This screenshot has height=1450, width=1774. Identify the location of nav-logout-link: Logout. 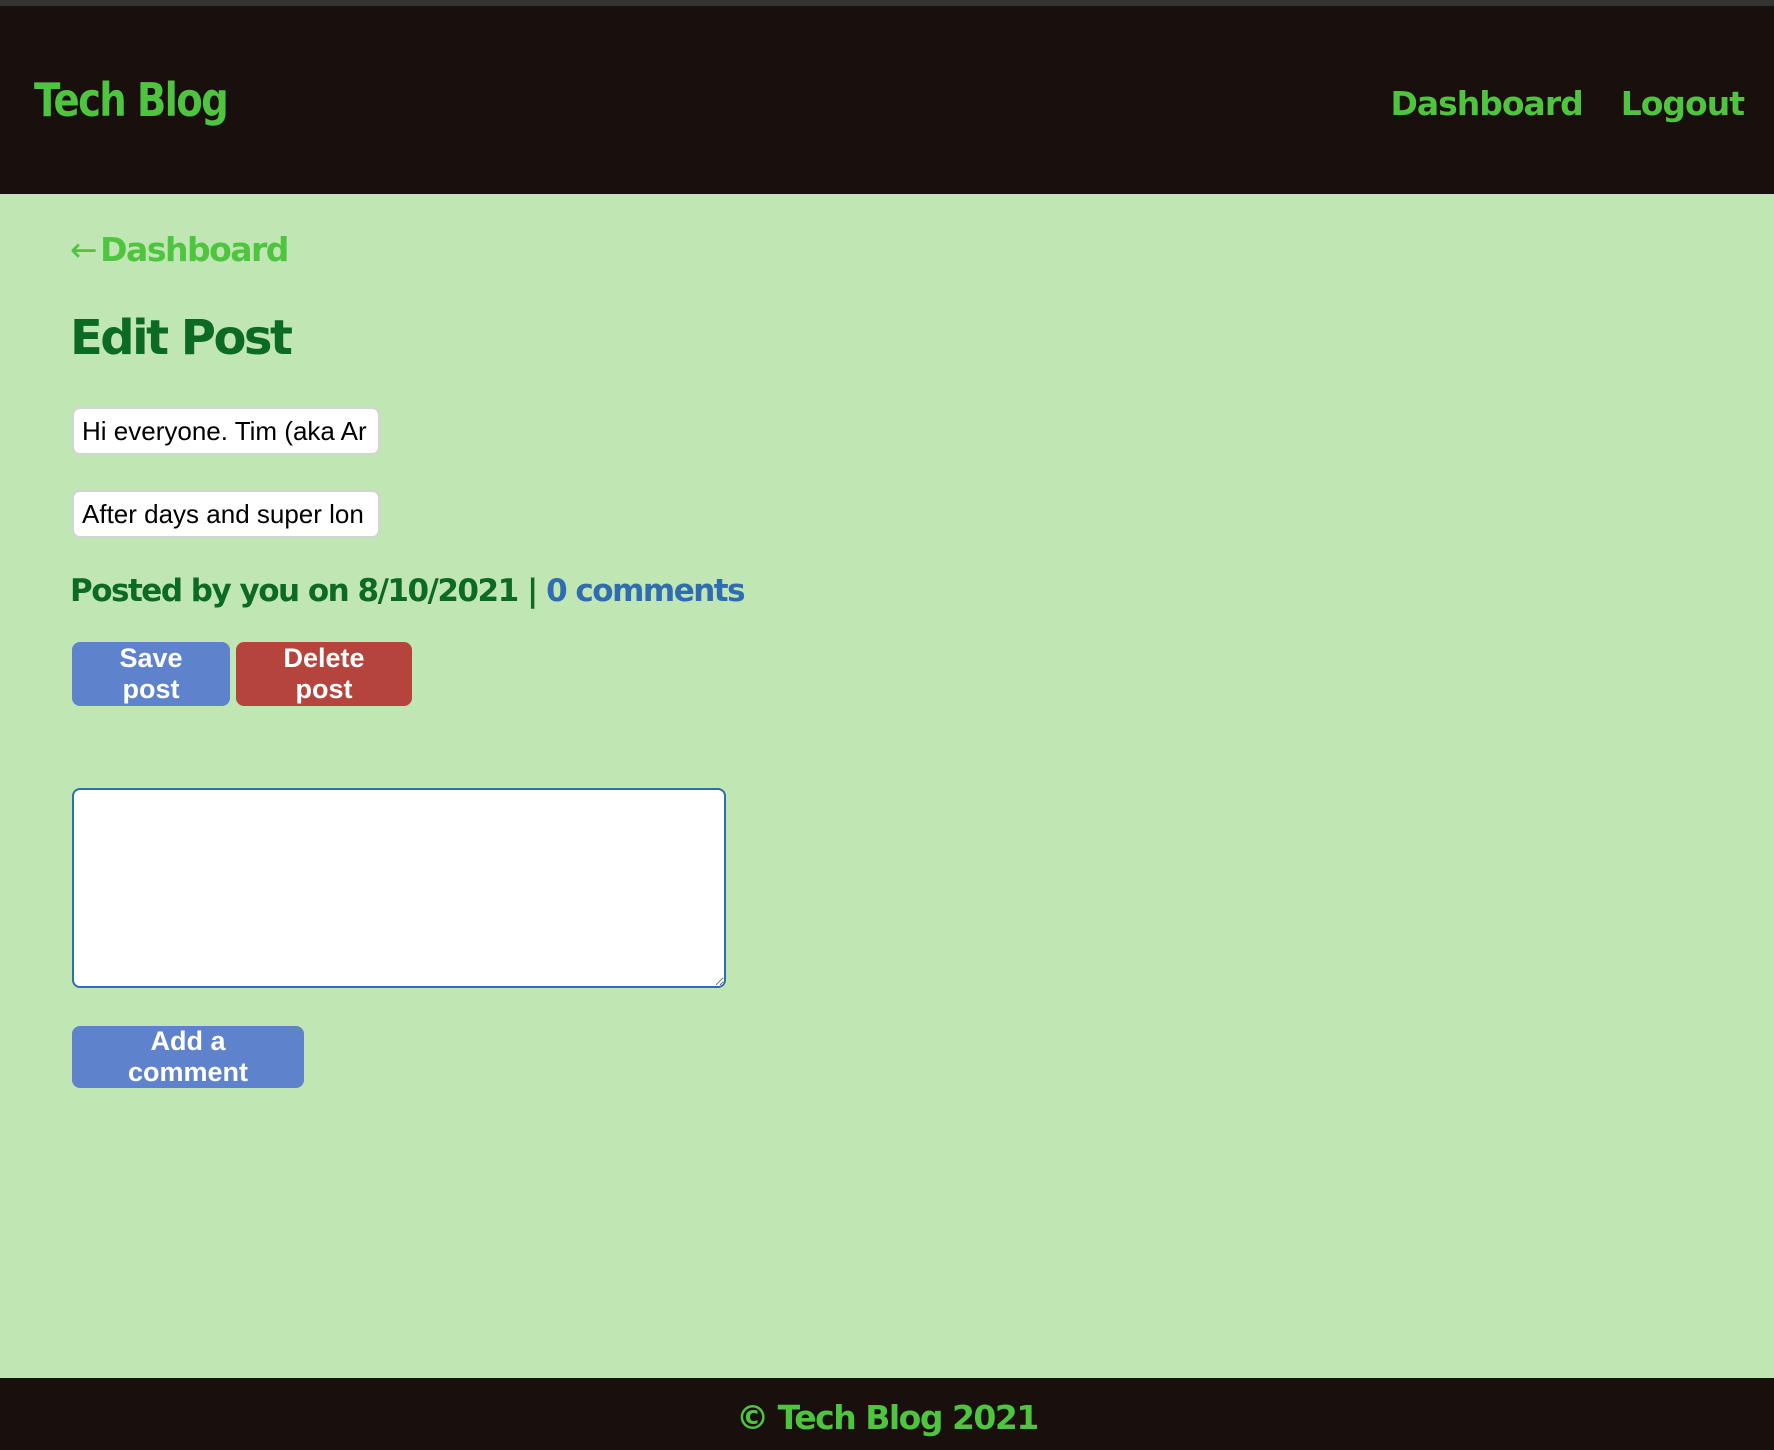
(1683, 104).